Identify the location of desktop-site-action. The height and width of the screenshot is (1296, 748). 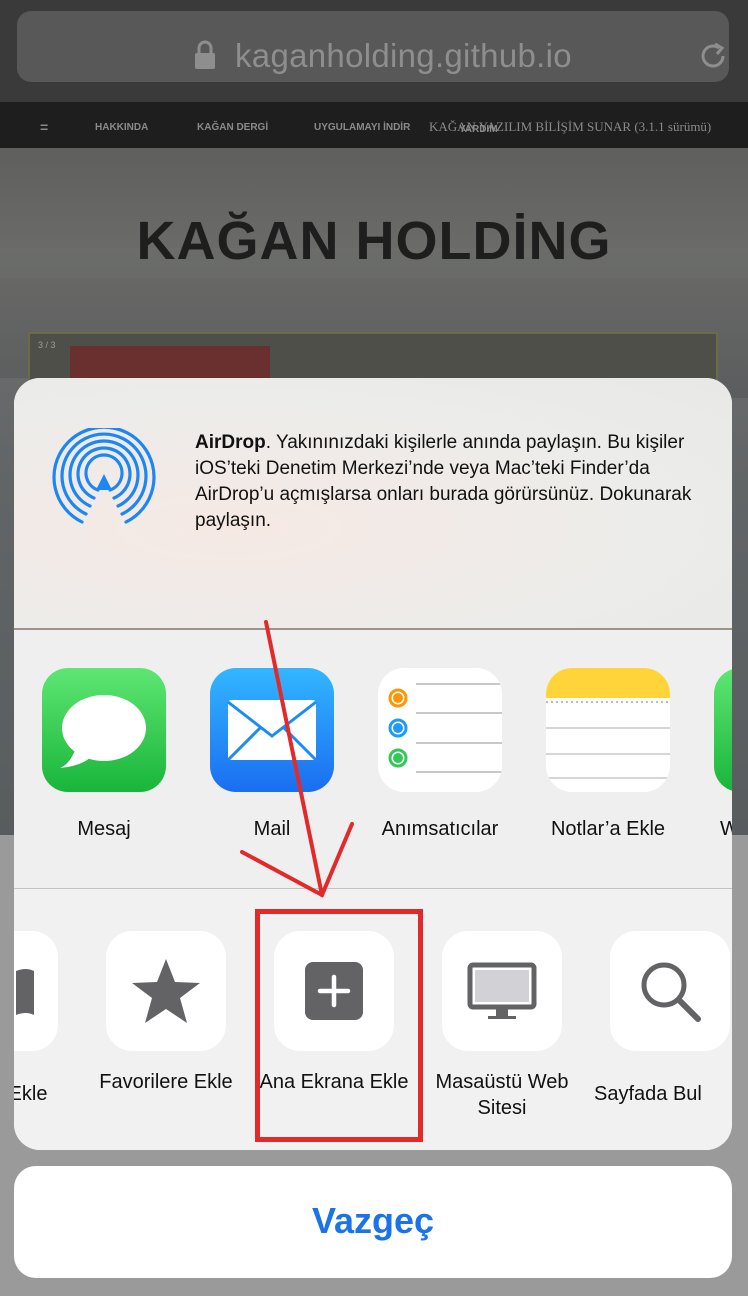
(502, 991).